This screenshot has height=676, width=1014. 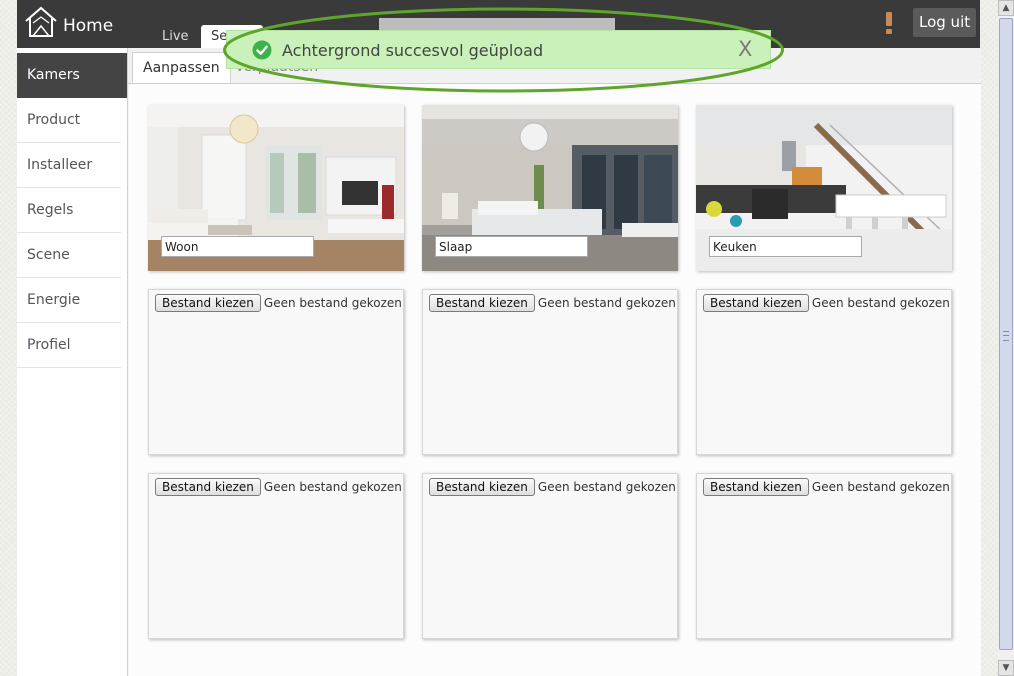 What do you see at coordinates (503, 50) in the screenshot?
I see `highlight-ring` at bounding box center [503, 50].